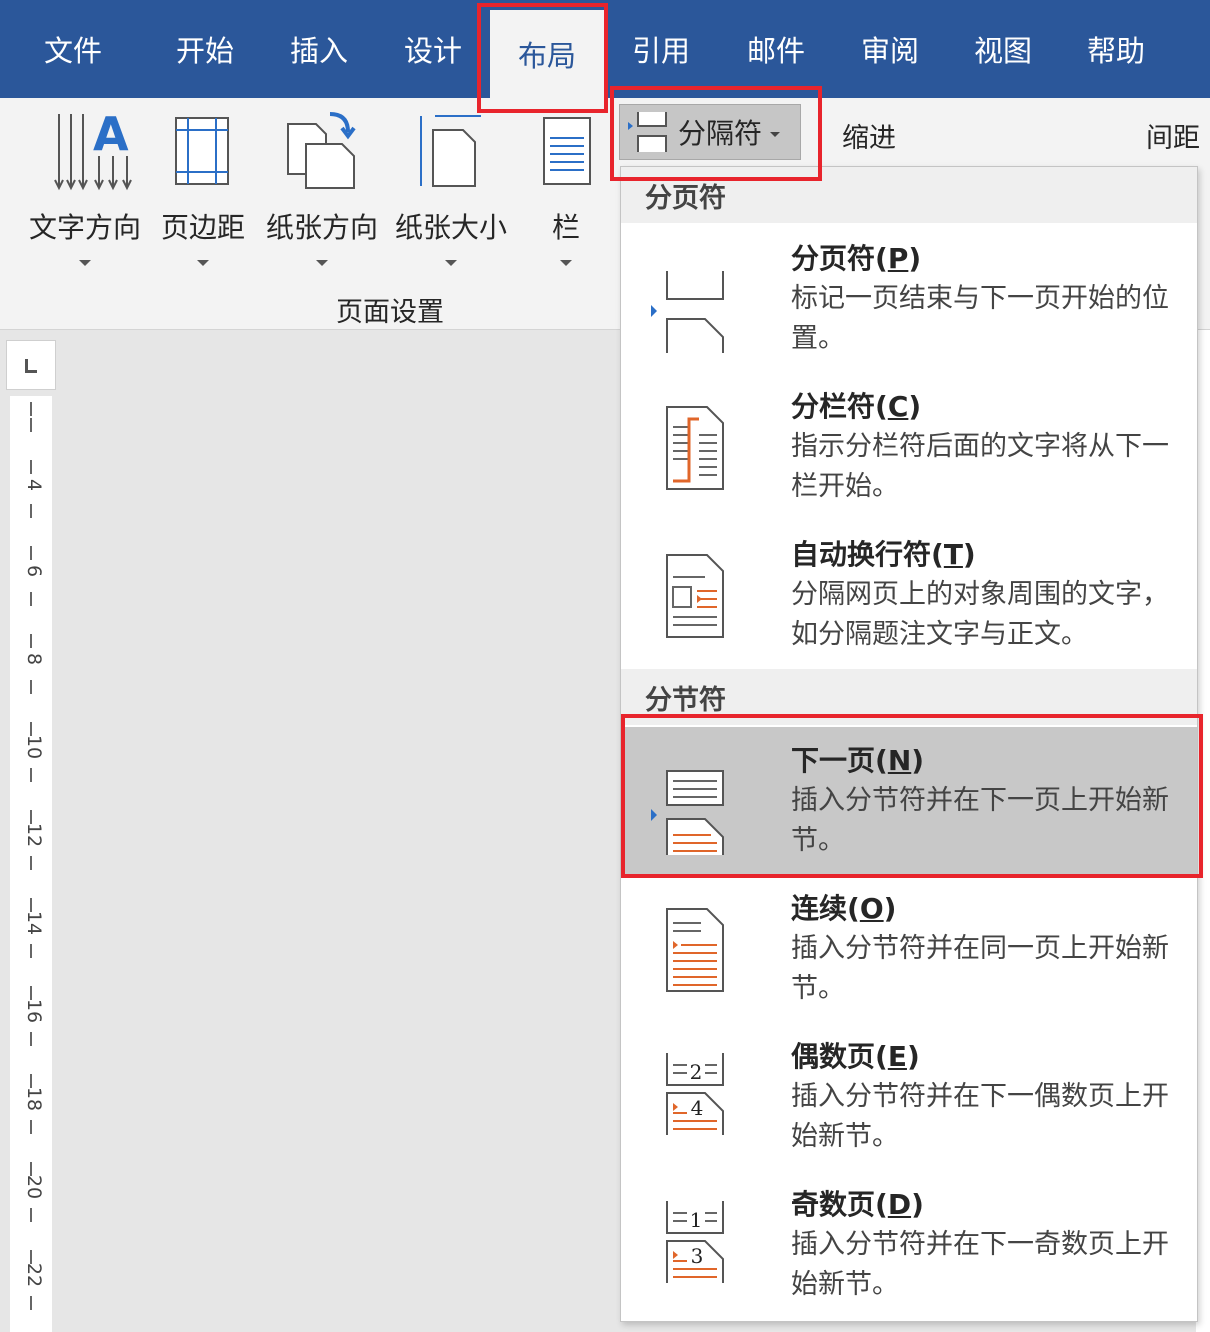 Image resolution: width=1210 pixels, height=1332 pixels. What do you see at coordinates (855, 1056) in the screenshot?
I see `menu-item-title: 偶数页(E)` at bounding box center [855, 1056].